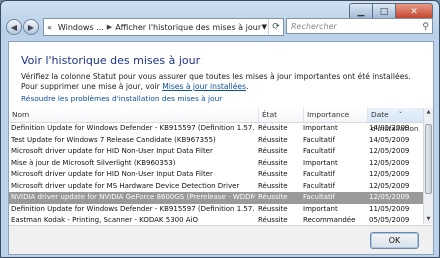  Describe the element at coordinates (188, 27) in the screenshot. I see `breadcrumb-history: Afficher l'historique des mises à jour` at that location.